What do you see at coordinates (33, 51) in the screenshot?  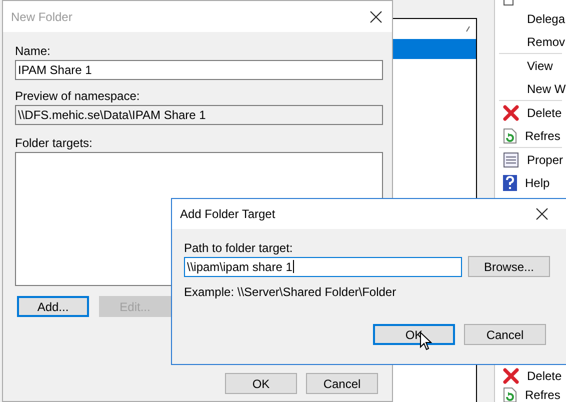 I see `field-label: Name:` at bounding box center [33, 51].